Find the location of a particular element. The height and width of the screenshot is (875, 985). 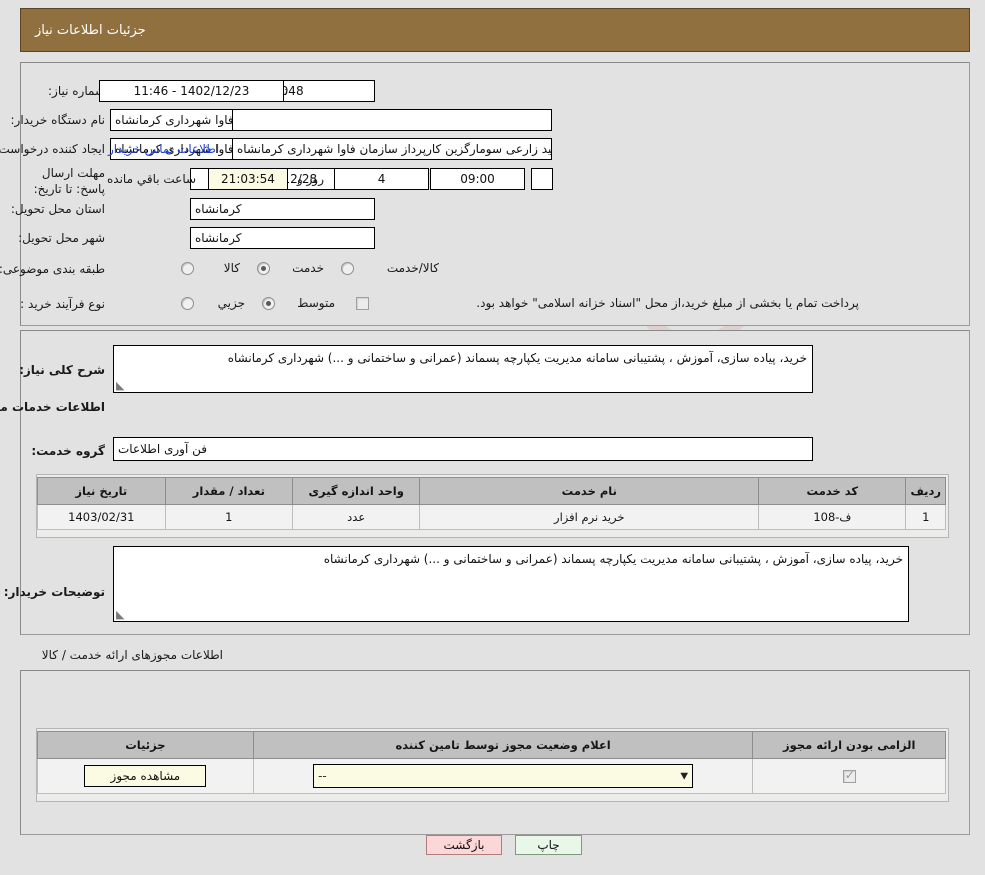

radio-category-kala-khedmat is located at coordinates (347, 268).